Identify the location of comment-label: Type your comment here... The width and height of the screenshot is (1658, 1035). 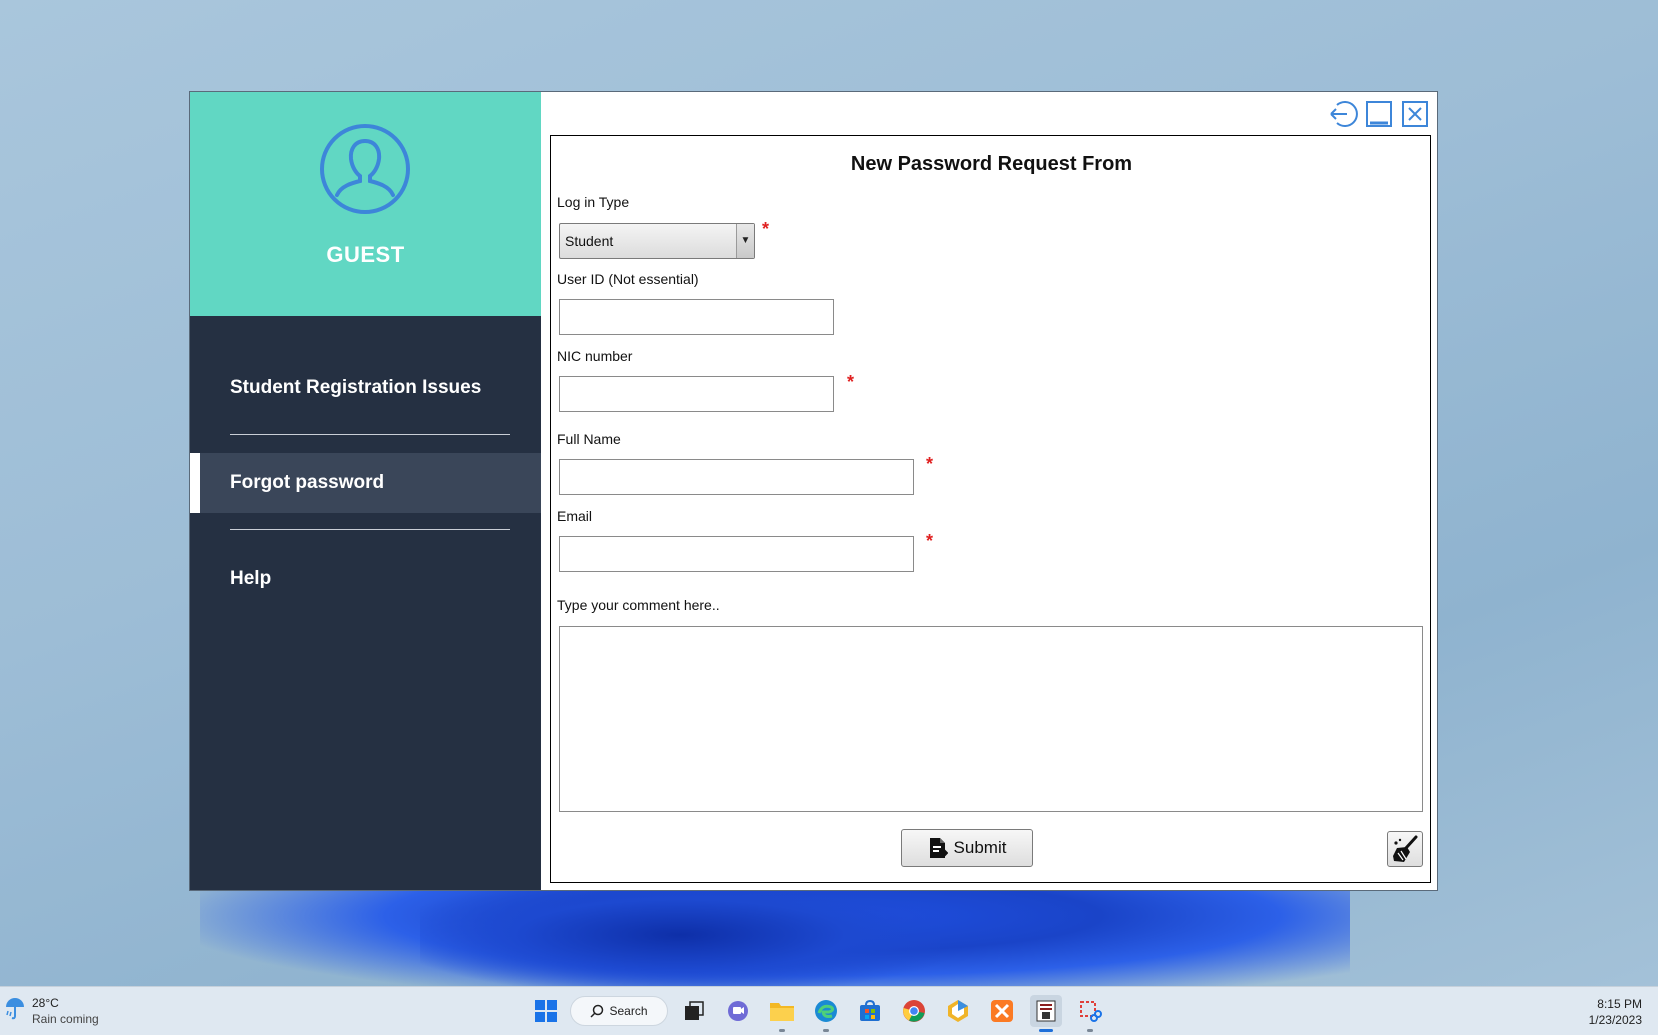
(638, 605).